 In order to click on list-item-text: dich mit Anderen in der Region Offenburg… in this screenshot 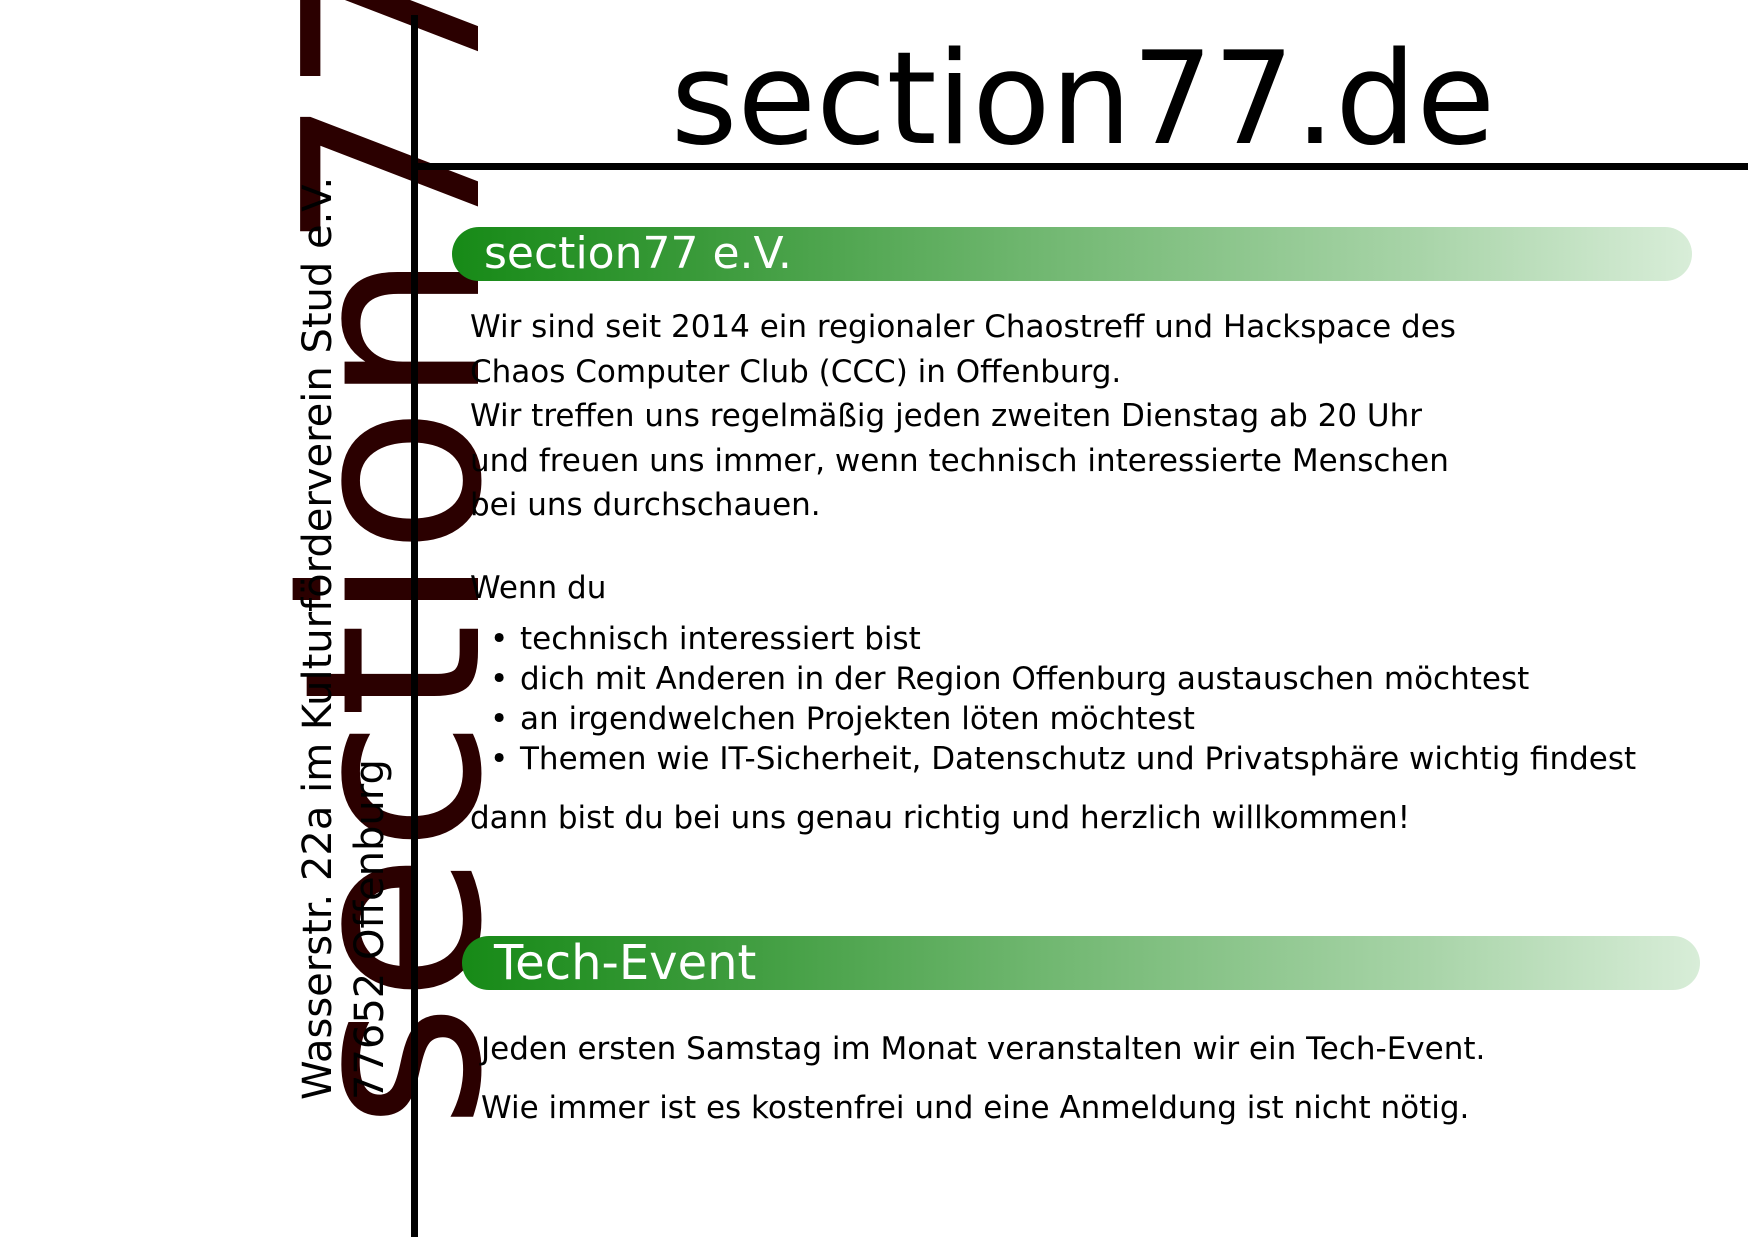, I will do `click(1025, 679)`.